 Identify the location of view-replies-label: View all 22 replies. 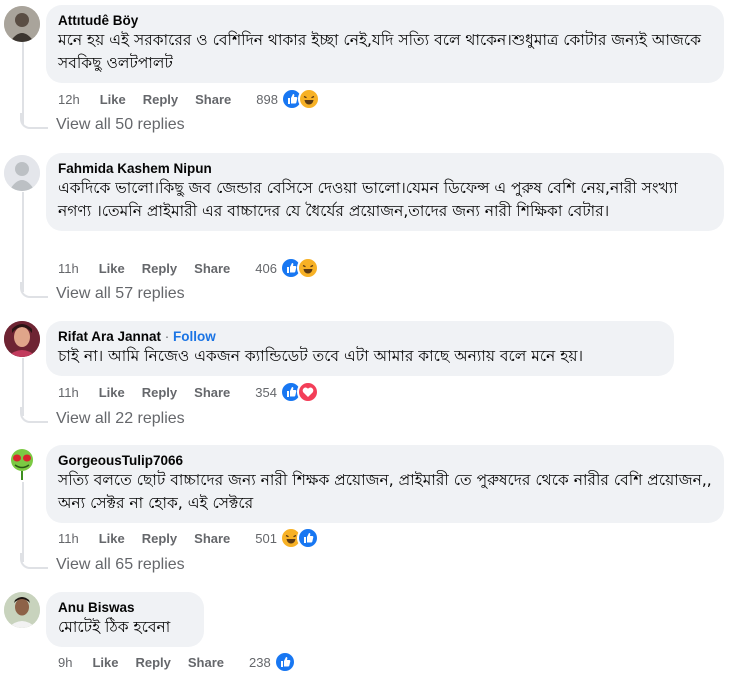
(120, 419).